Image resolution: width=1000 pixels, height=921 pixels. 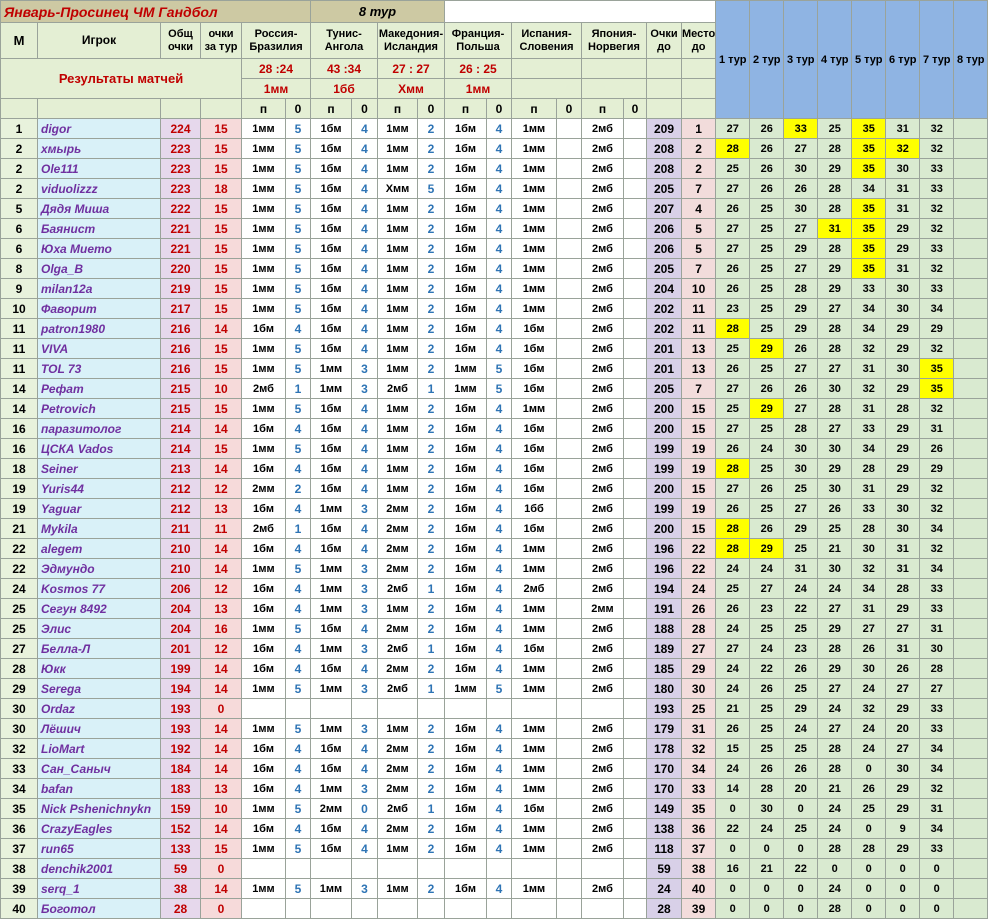 What do you see at coordinates (698, 40) in the screenshot?
I see `place-before-header: Место до` at bounding box center [698, 40].